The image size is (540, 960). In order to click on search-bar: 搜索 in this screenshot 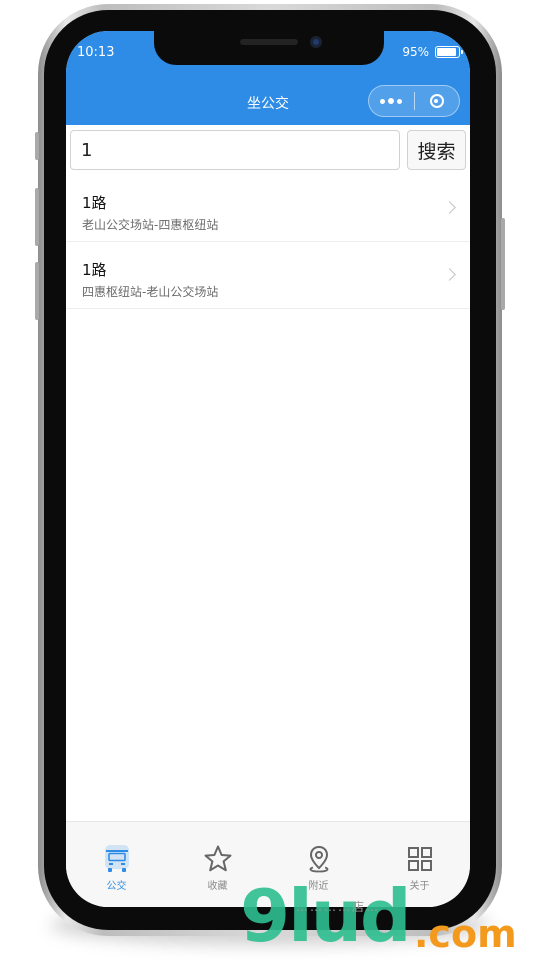, I will do `click(268, 150)`.